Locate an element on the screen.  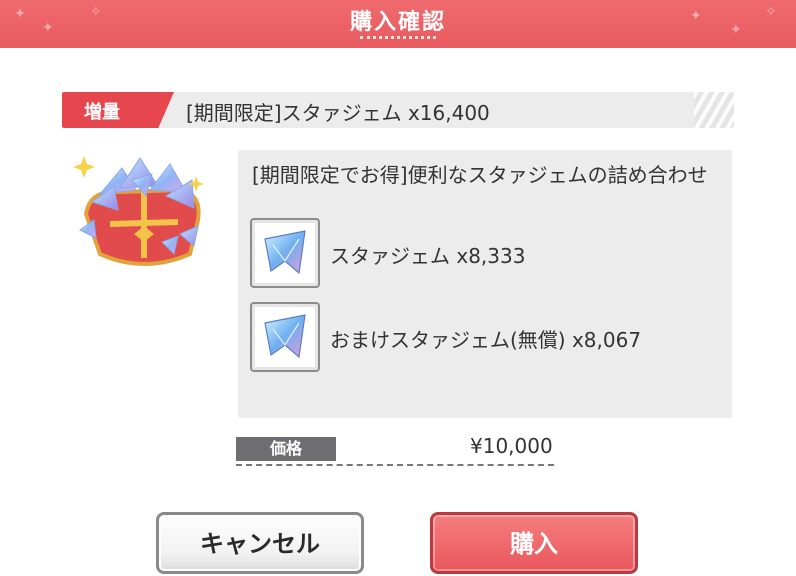
content-item-label: おまけスタァジェム(無償) x8,067 is located at coordinates (486, 340).